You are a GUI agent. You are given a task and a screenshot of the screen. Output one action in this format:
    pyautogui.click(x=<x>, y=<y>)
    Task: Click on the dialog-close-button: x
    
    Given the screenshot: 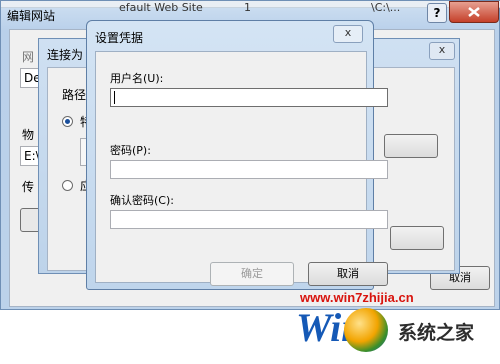 What is the action you would take?
    pyautogui.click(x=348, y=34)
    